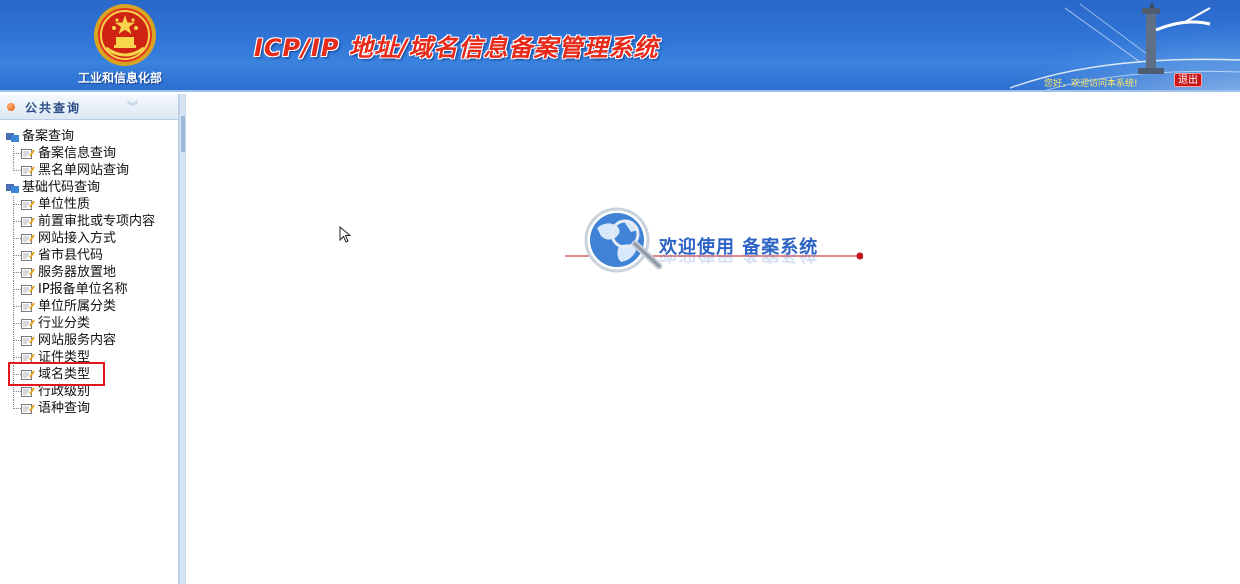 The width and height of the screenshot is (1240, 584). I want to click on tree-item: 网站服务内容, so click(89, 340).